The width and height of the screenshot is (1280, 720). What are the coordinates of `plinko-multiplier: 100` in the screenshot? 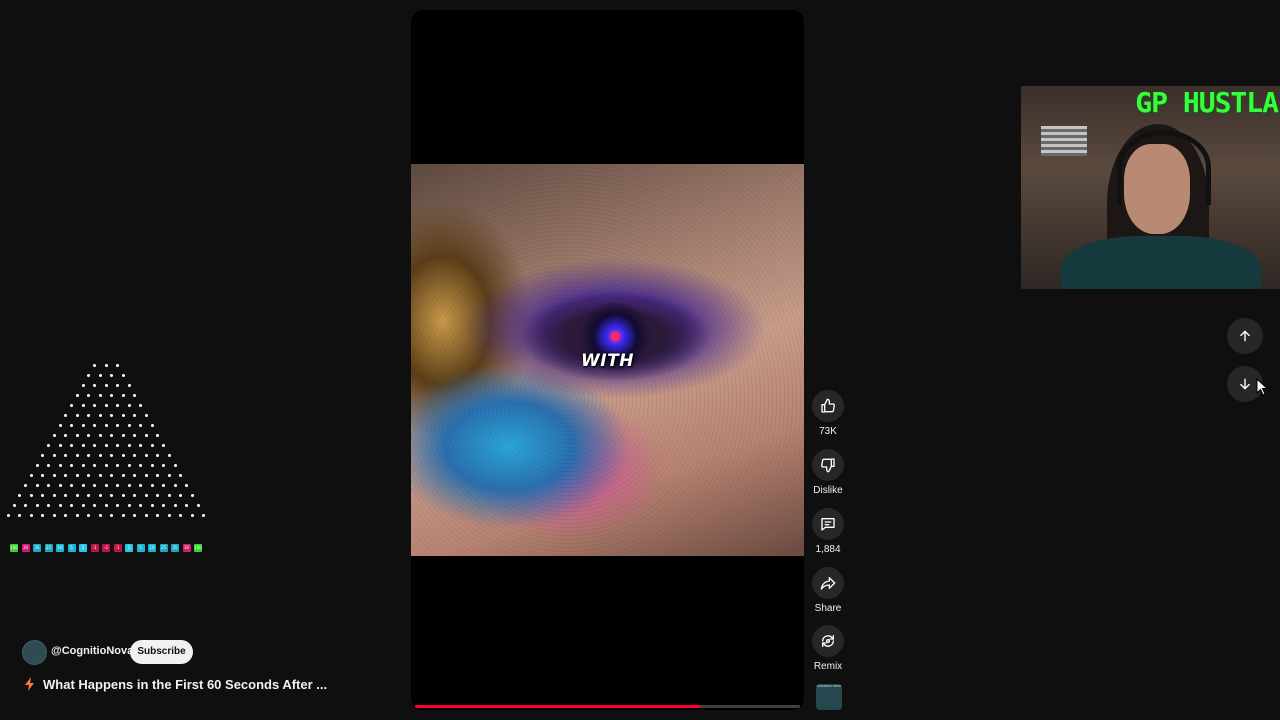 It's located at (14, 548).